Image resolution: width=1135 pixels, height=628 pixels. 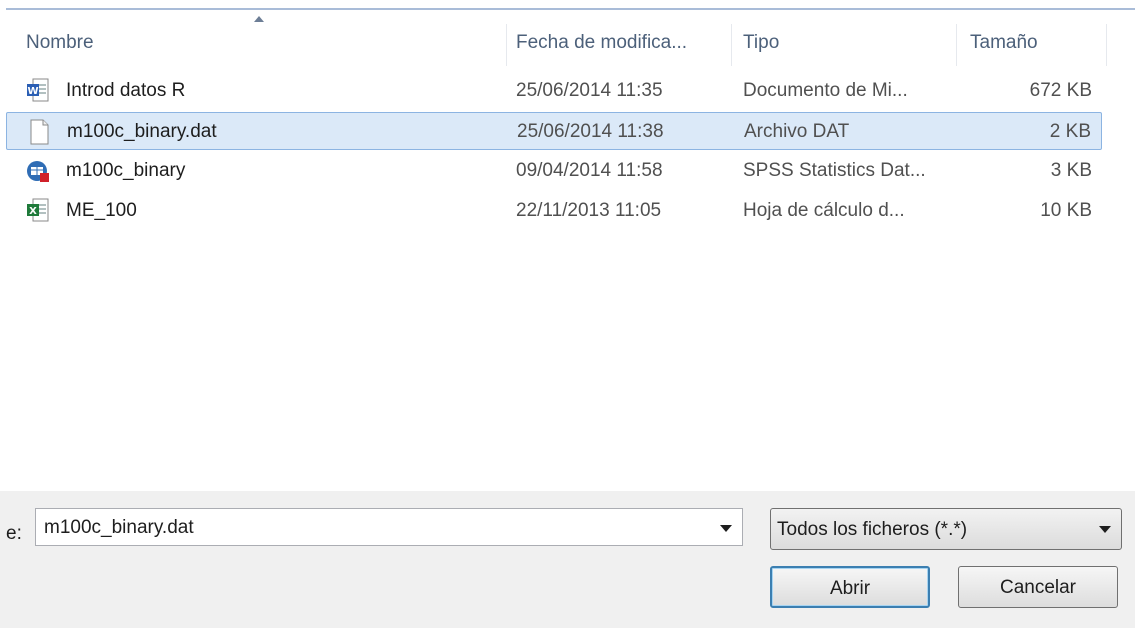 What do you see at coordinates (389, 527) in the screenshot?
I see `file-name-combobox: m100c_binary.dat` at bounding box center [389, 527].